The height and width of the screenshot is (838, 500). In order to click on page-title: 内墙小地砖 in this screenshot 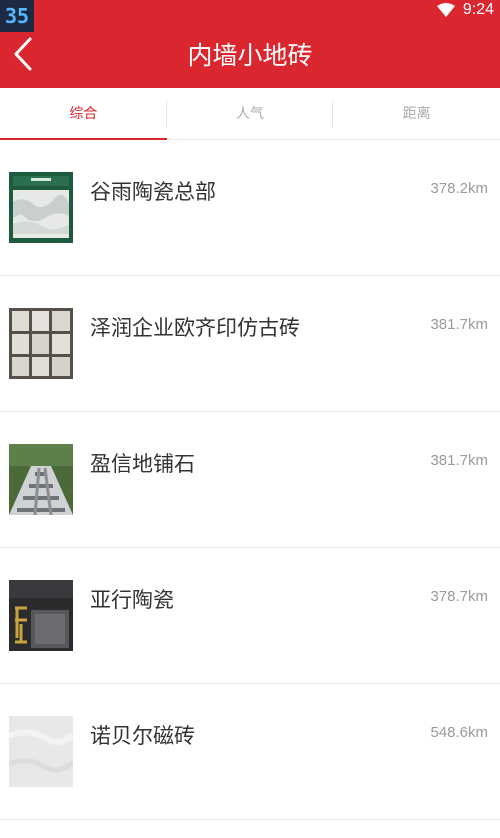, I will do `click(250, 55)`.